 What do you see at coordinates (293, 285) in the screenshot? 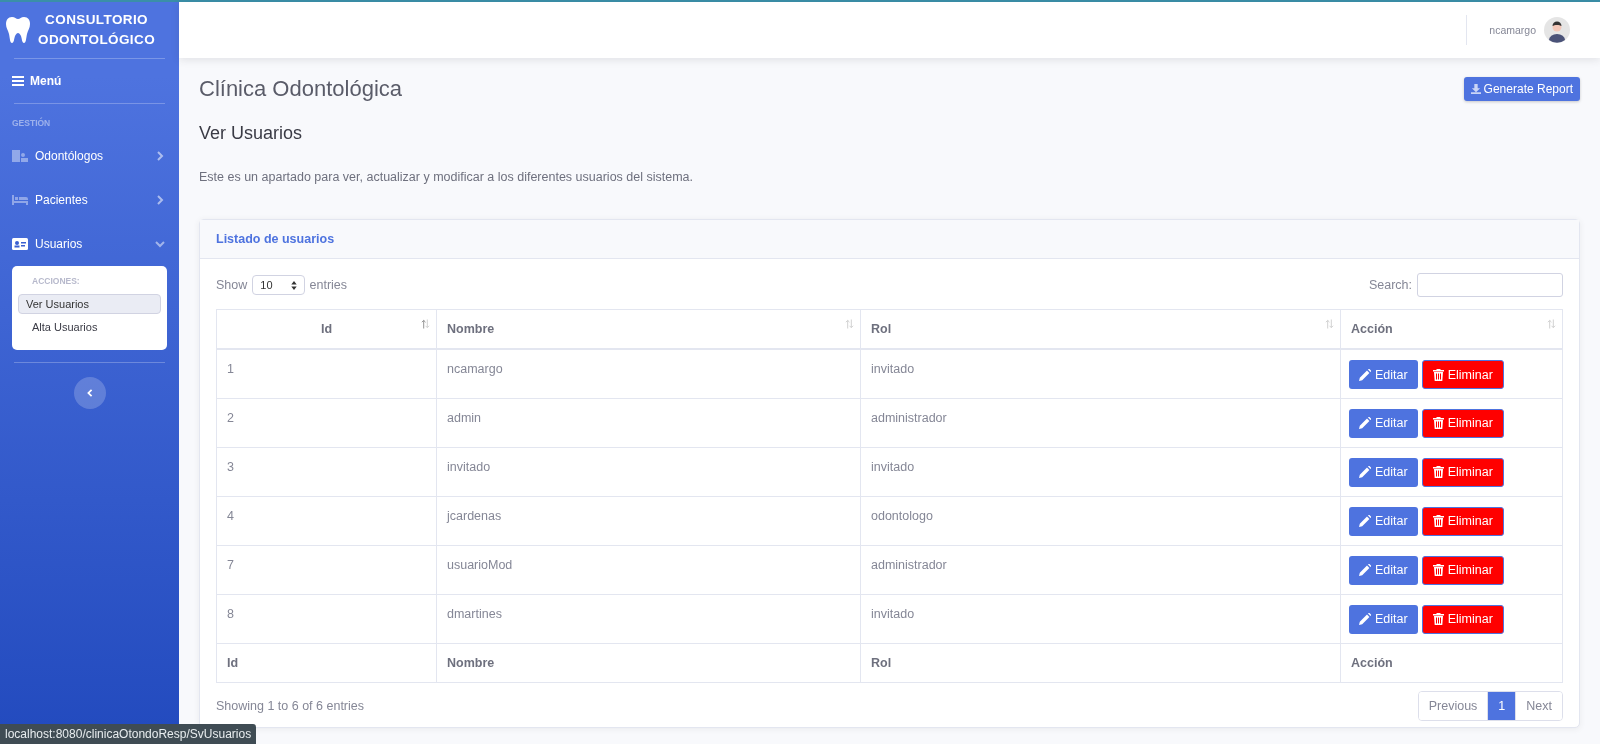
I see `select-arrows-icon` at bounding box center [293, 285].